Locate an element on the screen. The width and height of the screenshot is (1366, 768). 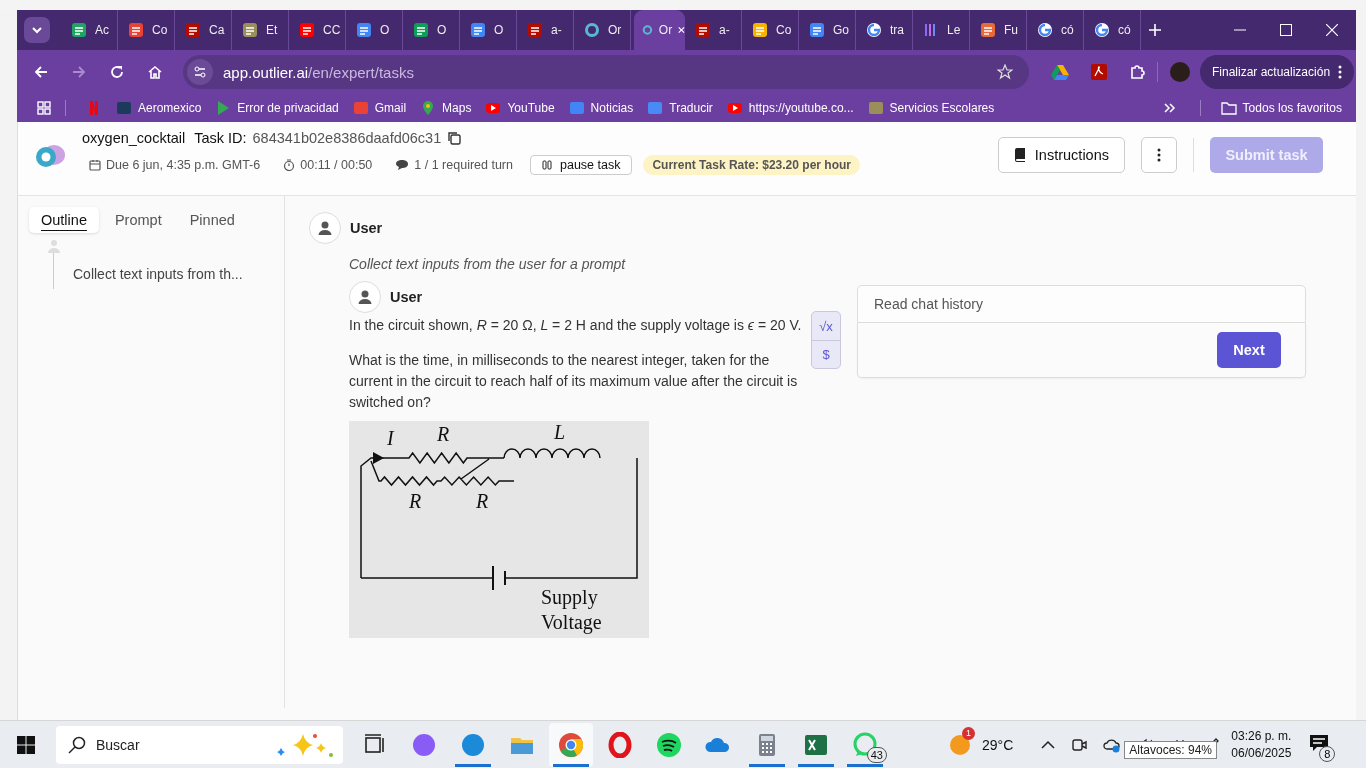
tab-title: Fu is located at coordinates (1011, 30).